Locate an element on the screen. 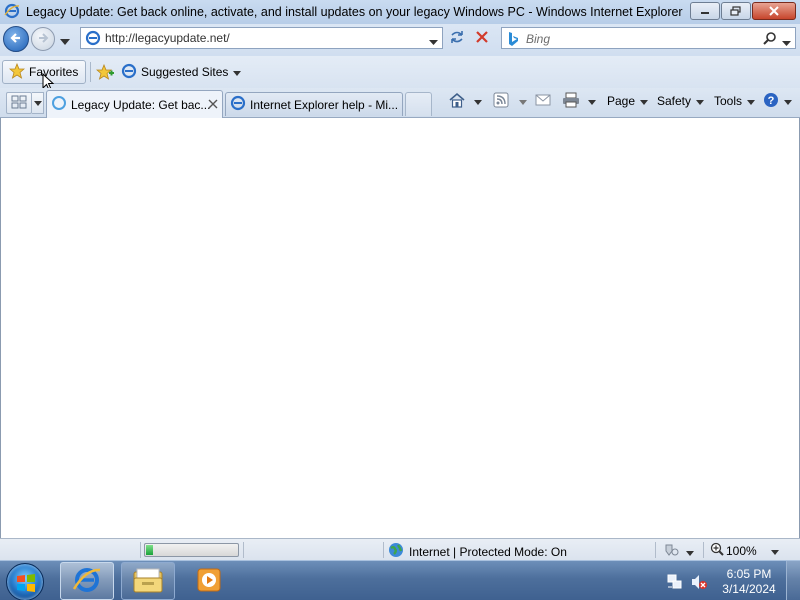 This screenshot has height=600, width=800. feeds-button is located at coordinates (510, 101).